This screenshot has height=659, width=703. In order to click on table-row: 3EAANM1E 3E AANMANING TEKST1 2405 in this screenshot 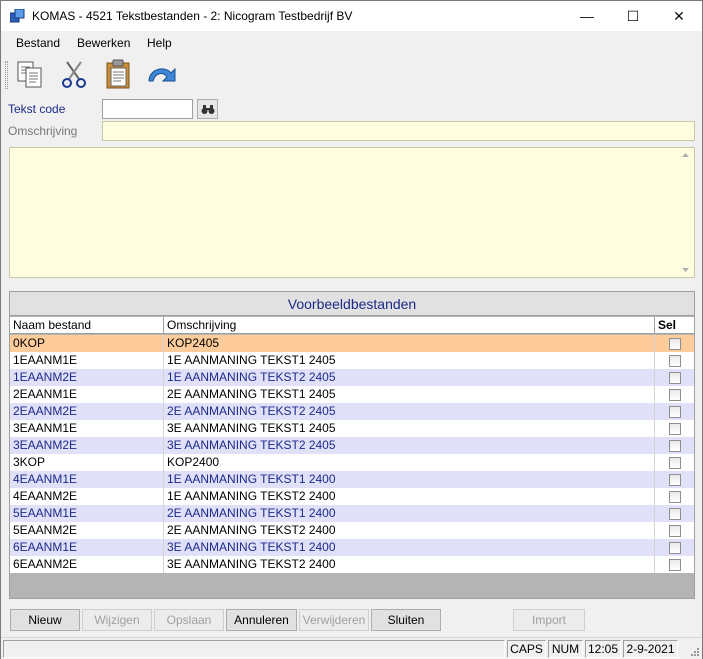, I will do `click(352, 428)`.